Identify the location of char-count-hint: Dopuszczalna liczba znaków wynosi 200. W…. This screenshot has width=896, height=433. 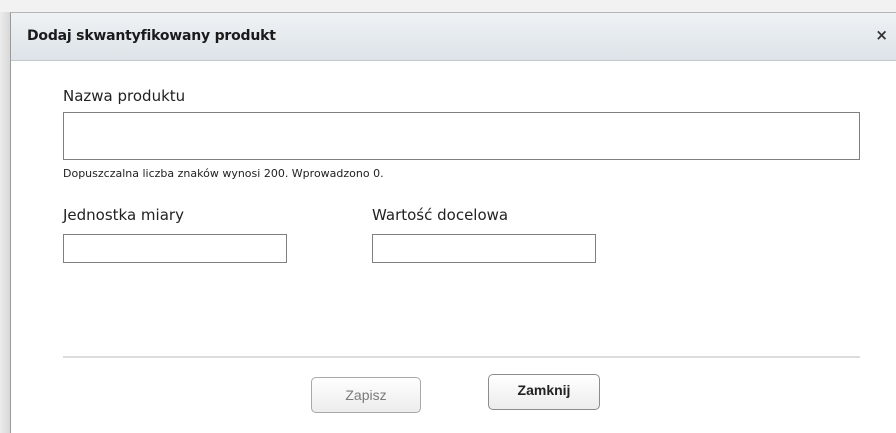
(223, 173).